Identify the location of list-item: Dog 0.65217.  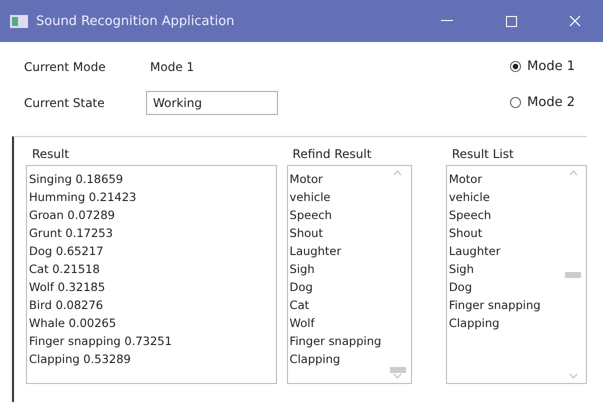
(66, 251).